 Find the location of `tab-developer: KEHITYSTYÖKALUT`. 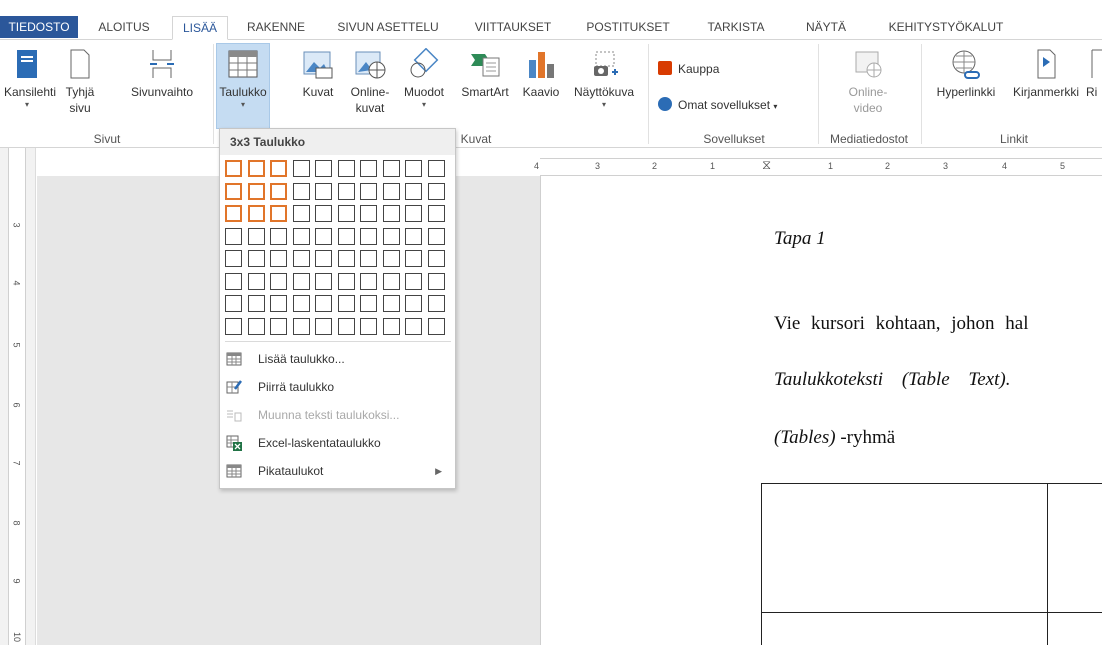

tab-developer: KEHITYSTYÖKALUT is located at coordinates (946, 28).